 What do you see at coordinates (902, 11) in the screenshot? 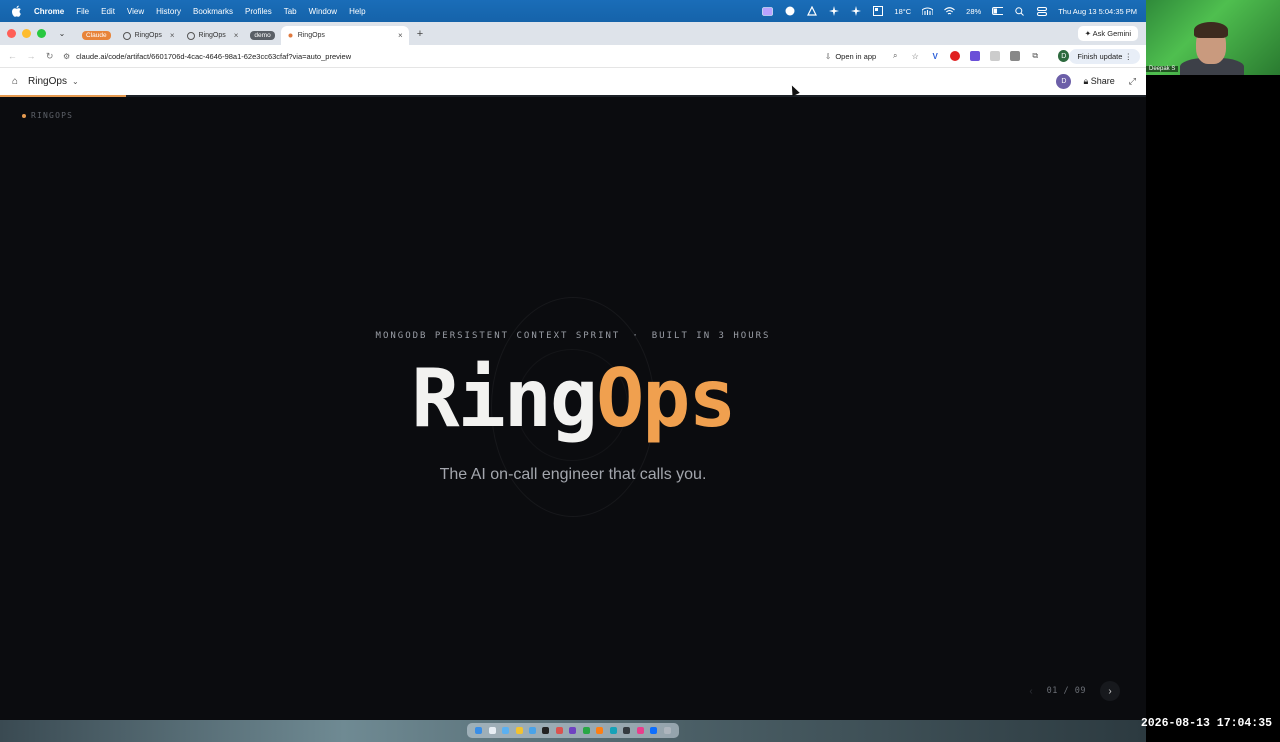
I see `weather-status: 18°C` at bounding box center [902, 11].